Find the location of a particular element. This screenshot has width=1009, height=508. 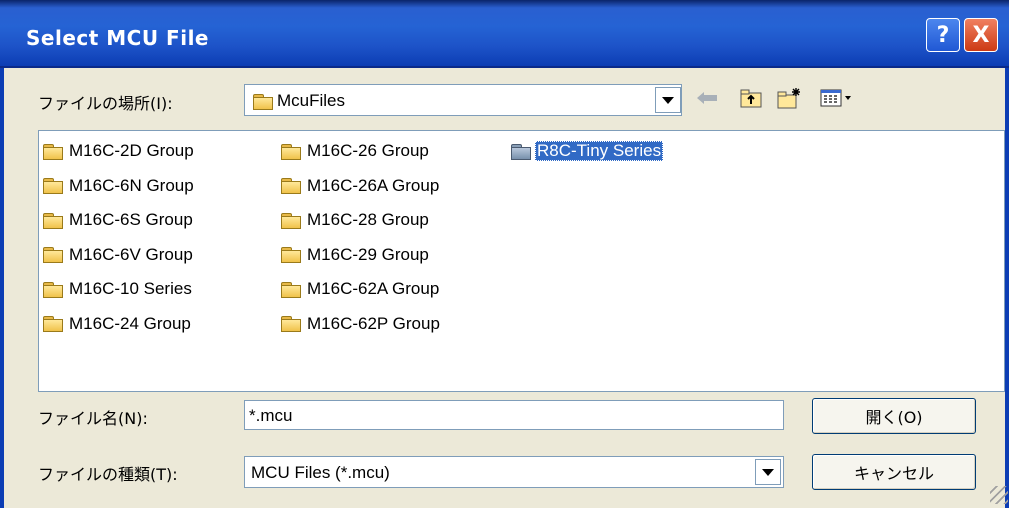

file-list-item: M16C-24 Group is located at coordinates (118, 324).